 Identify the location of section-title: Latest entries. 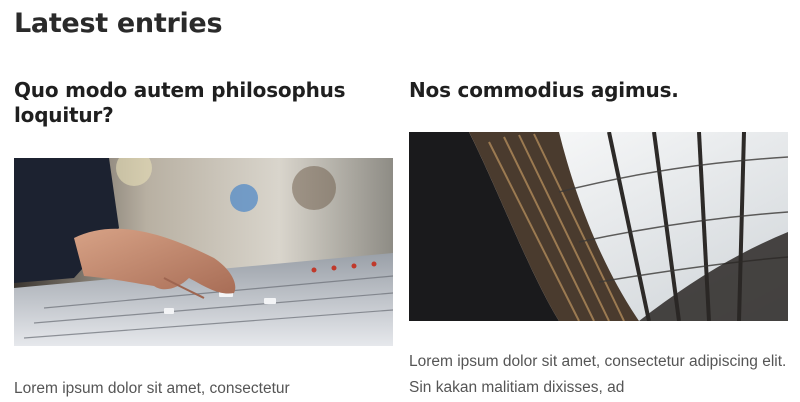
(118, 23).